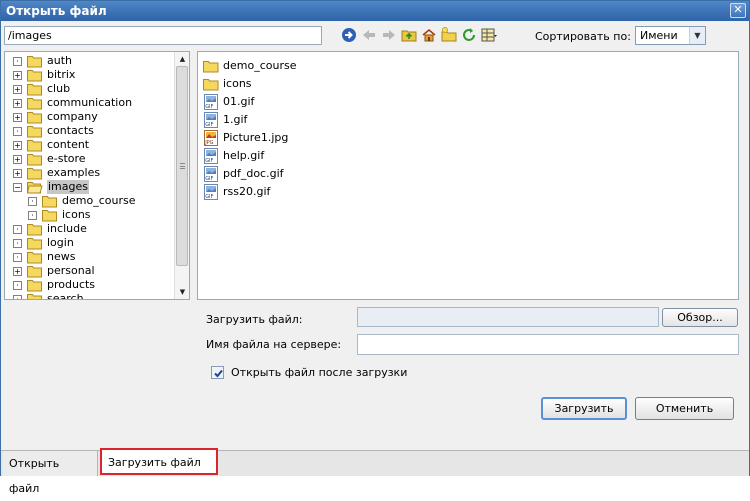 This screenshot has width=750, height=501. I want to click on tree-scrollbar: ▲ ▼, so click(181, 175).